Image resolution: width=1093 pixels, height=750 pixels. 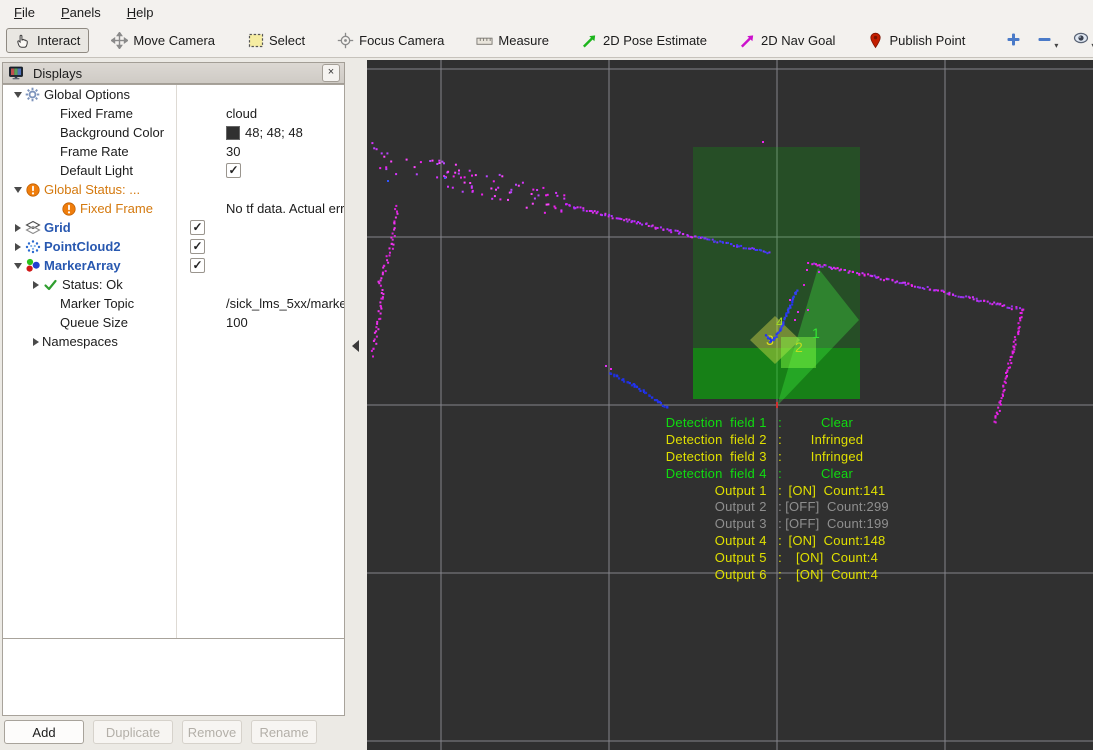 I want to click on menu-file: File, so click(x=24, y=12).